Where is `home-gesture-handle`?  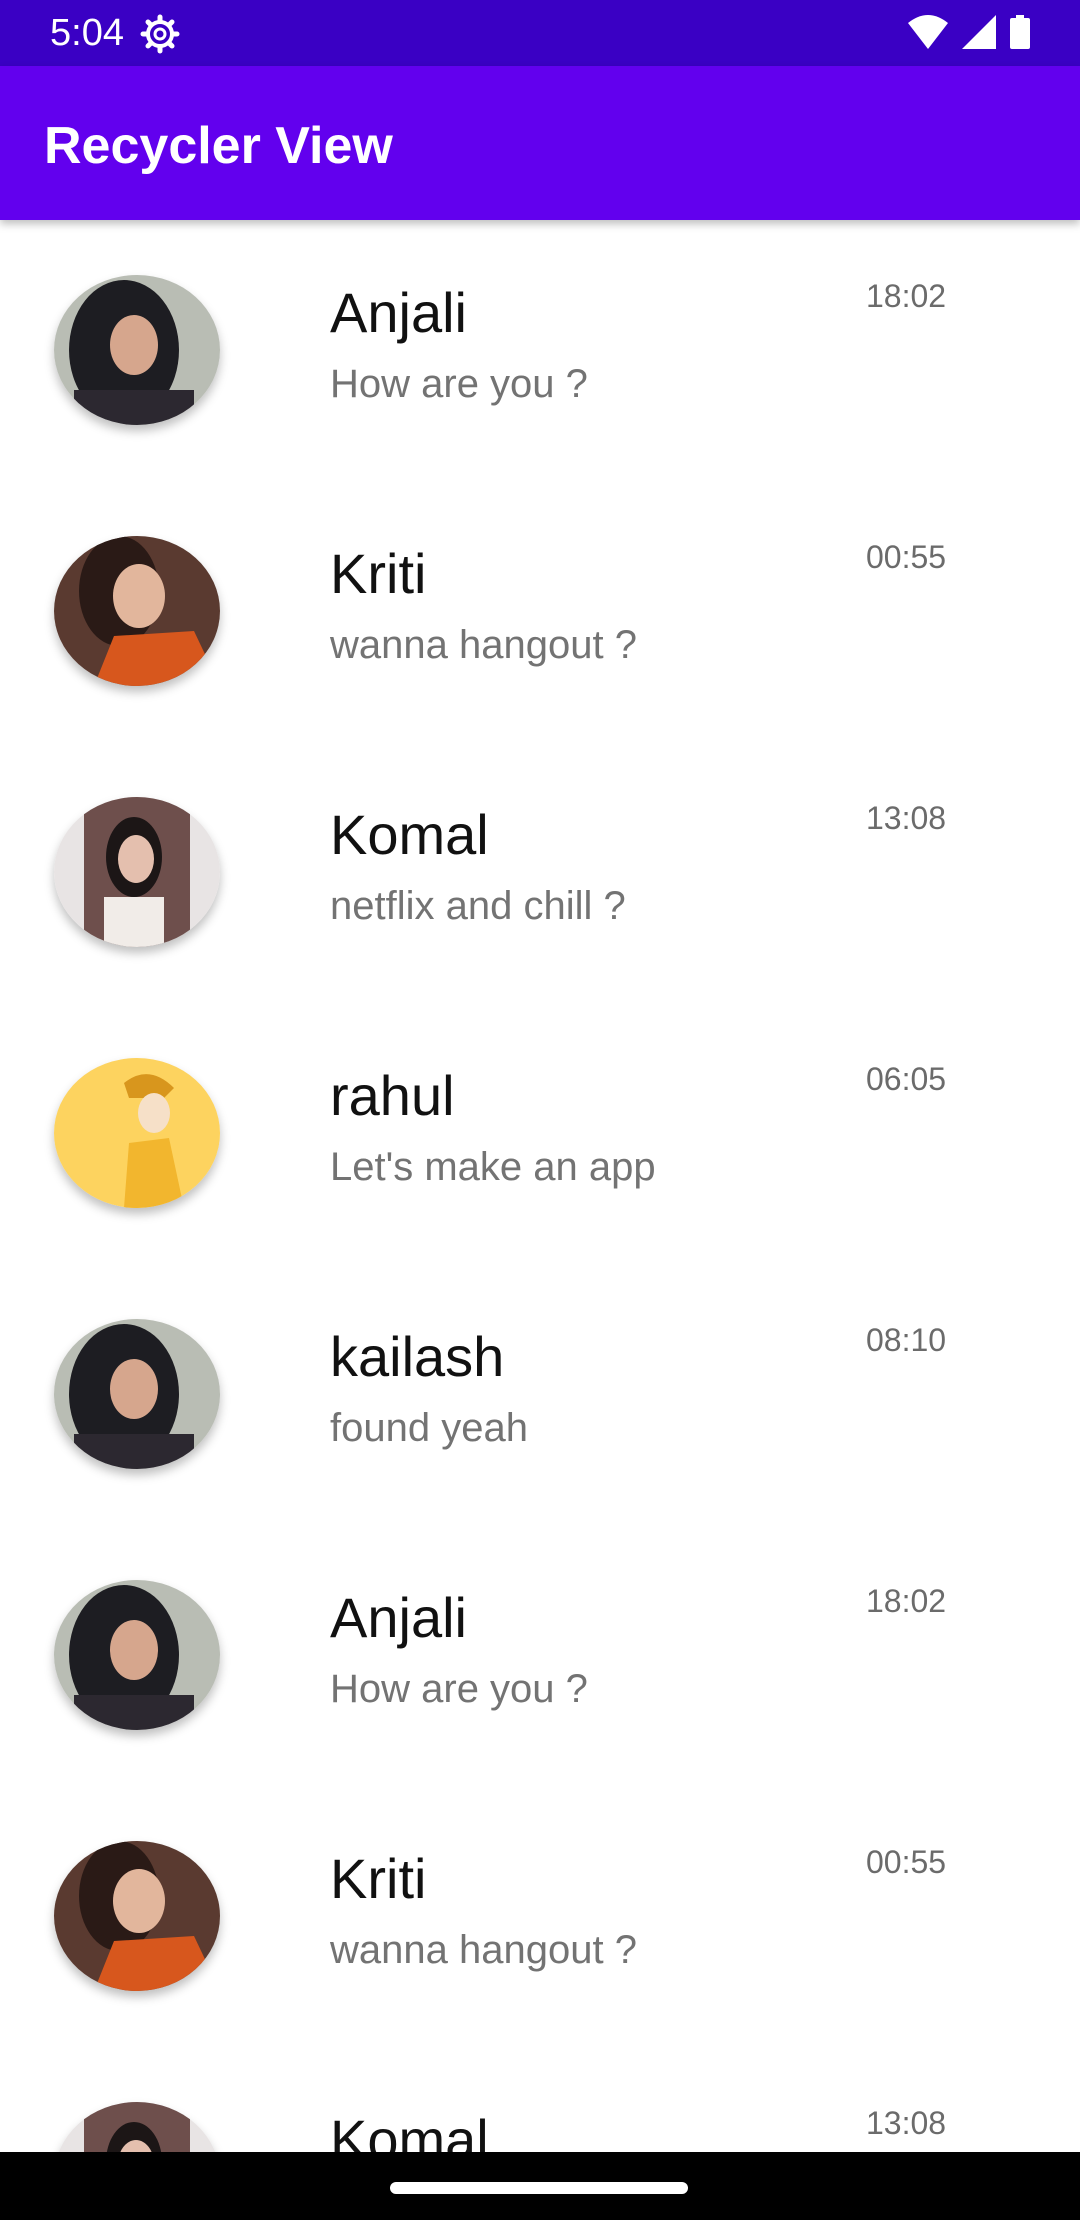 home-gesture-handle is located at coordinates (539, 2188).